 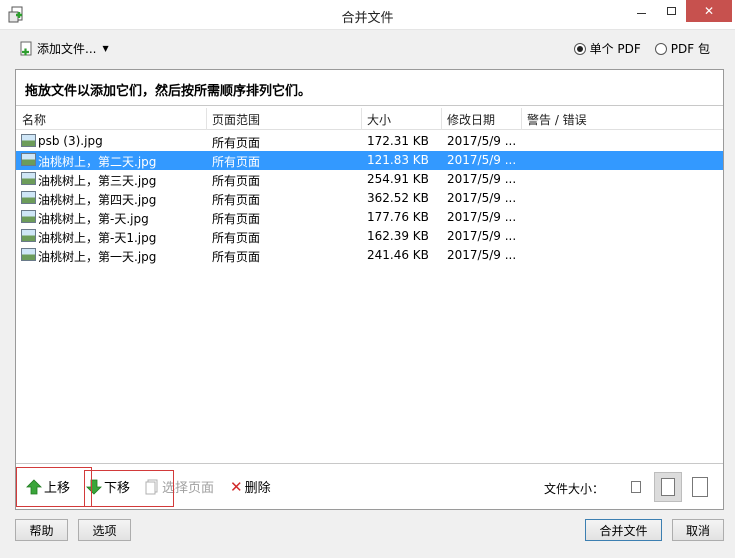 I want to click on radio-unselected-icon, so click(x=660, y=48).